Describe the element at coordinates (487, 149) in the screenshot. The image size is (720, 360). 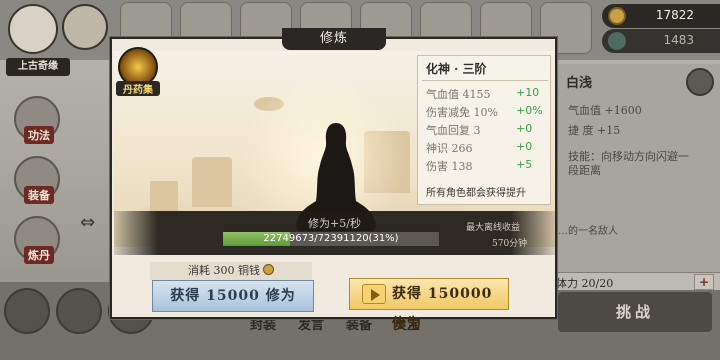
I see `stat-row: 神识 266 +0` at that location.